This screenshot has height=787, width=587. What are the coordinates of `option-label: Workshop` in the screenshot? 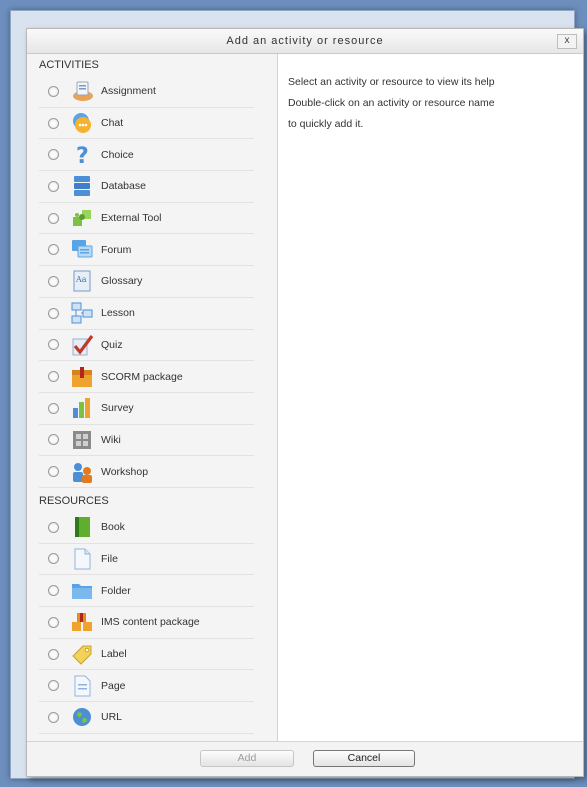 It's located at (125, 471).